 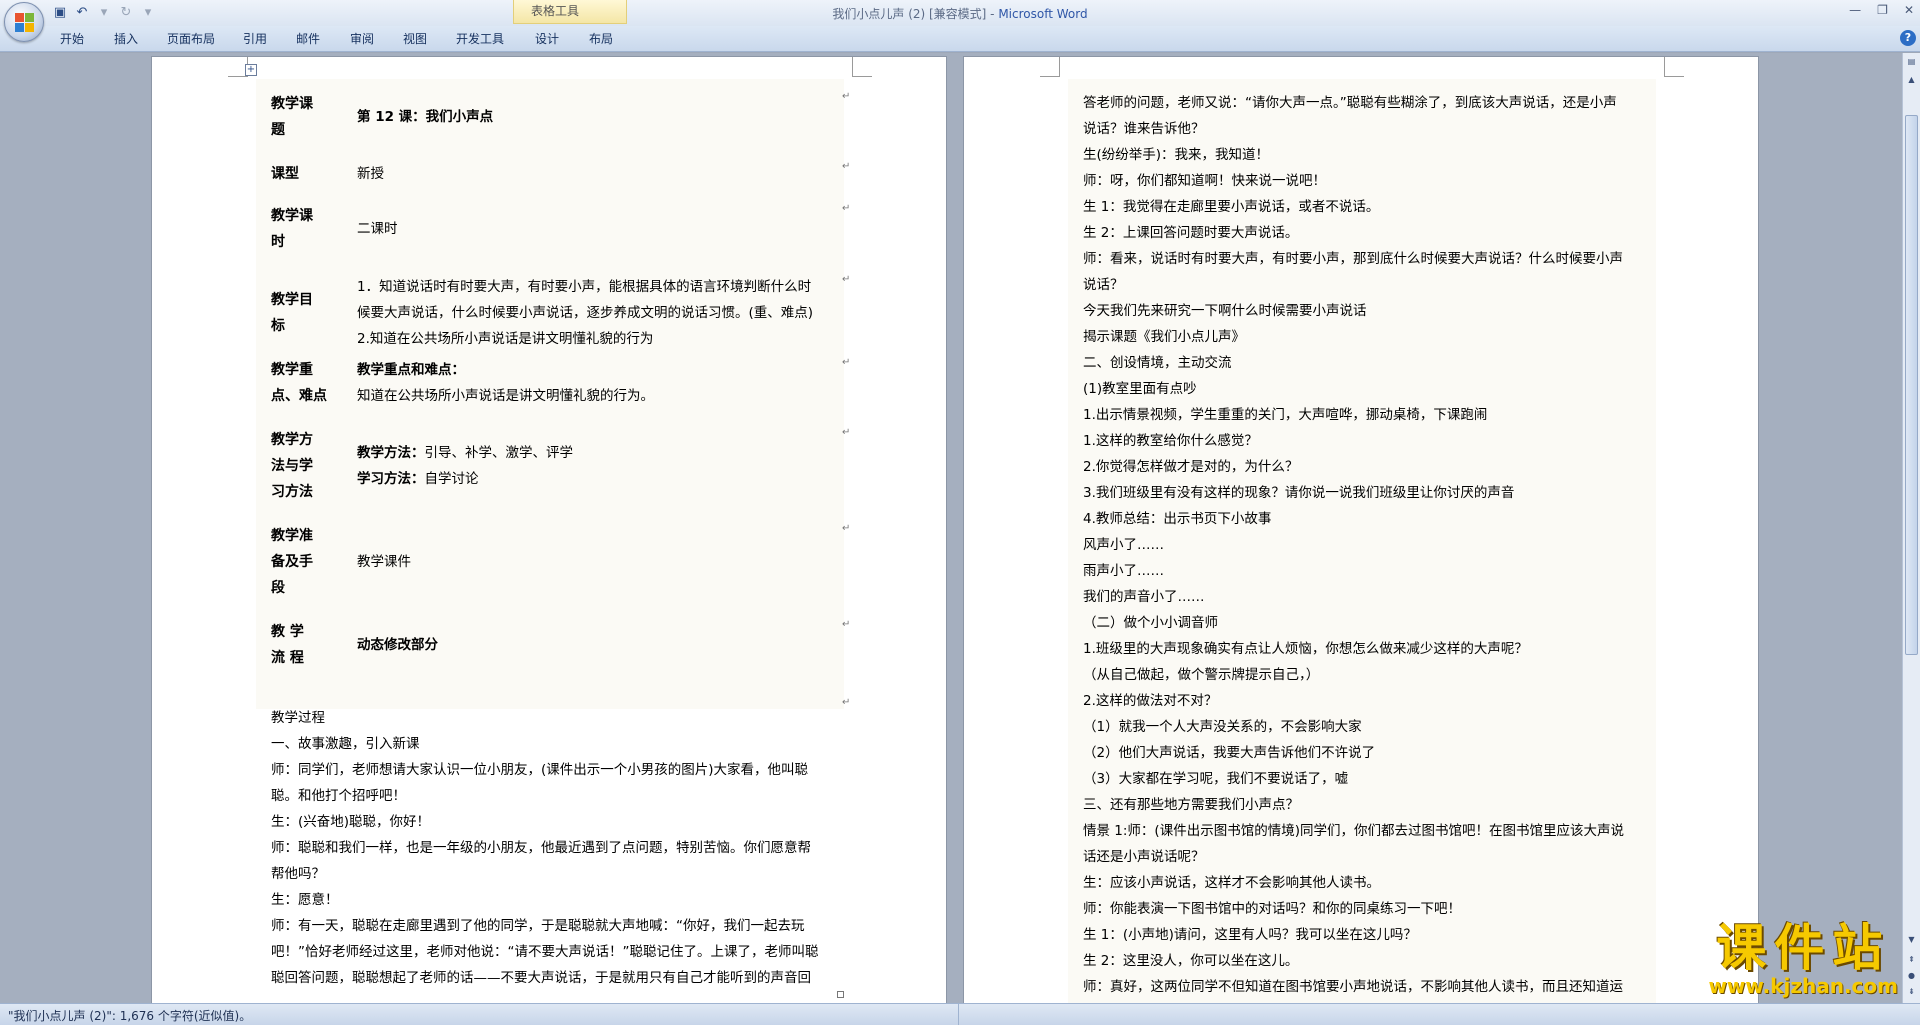 I want to click on table-value-learning-method: 学习方法：自学讨论, so click(x=418, y=479).